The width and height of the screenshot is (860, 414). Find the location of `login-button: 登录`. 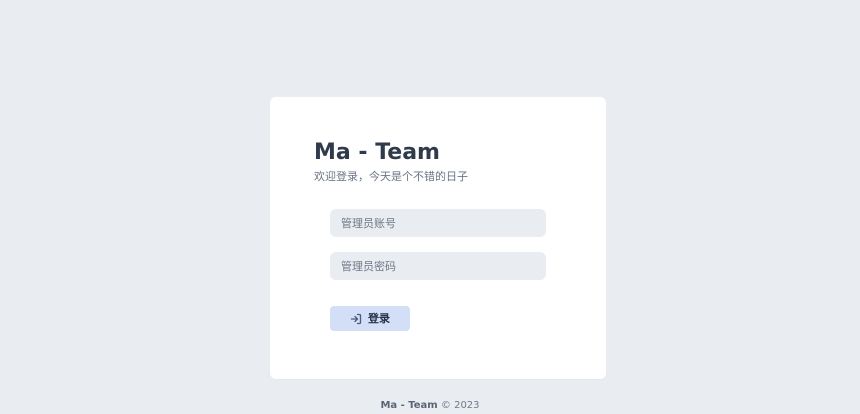

login-button: 登录 is located at coordinates (370, 318).